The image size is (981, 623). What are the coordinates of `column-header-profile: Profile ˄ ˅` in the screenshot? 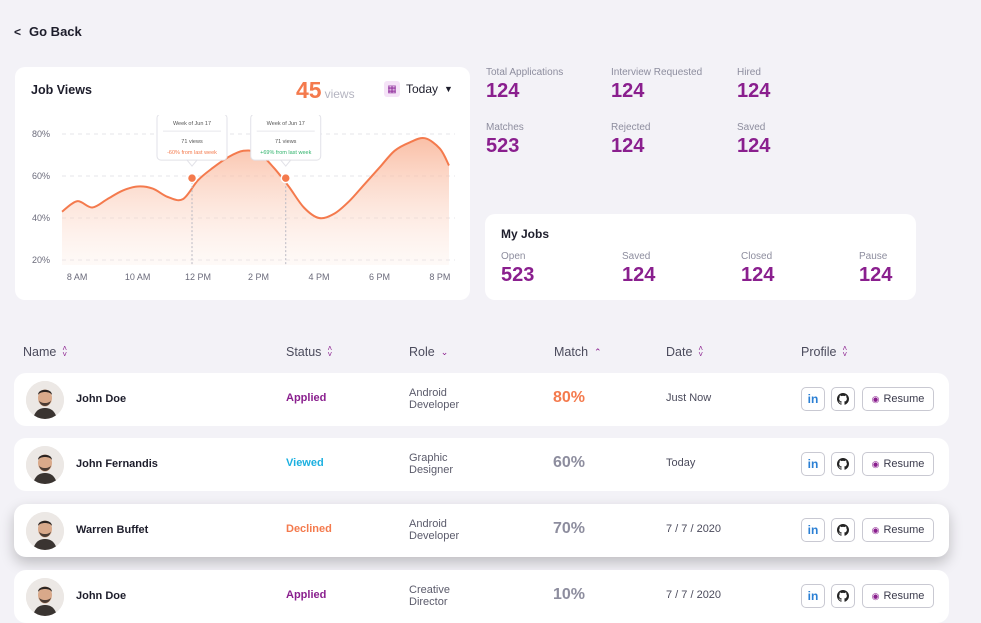 It's located at (824, 352).